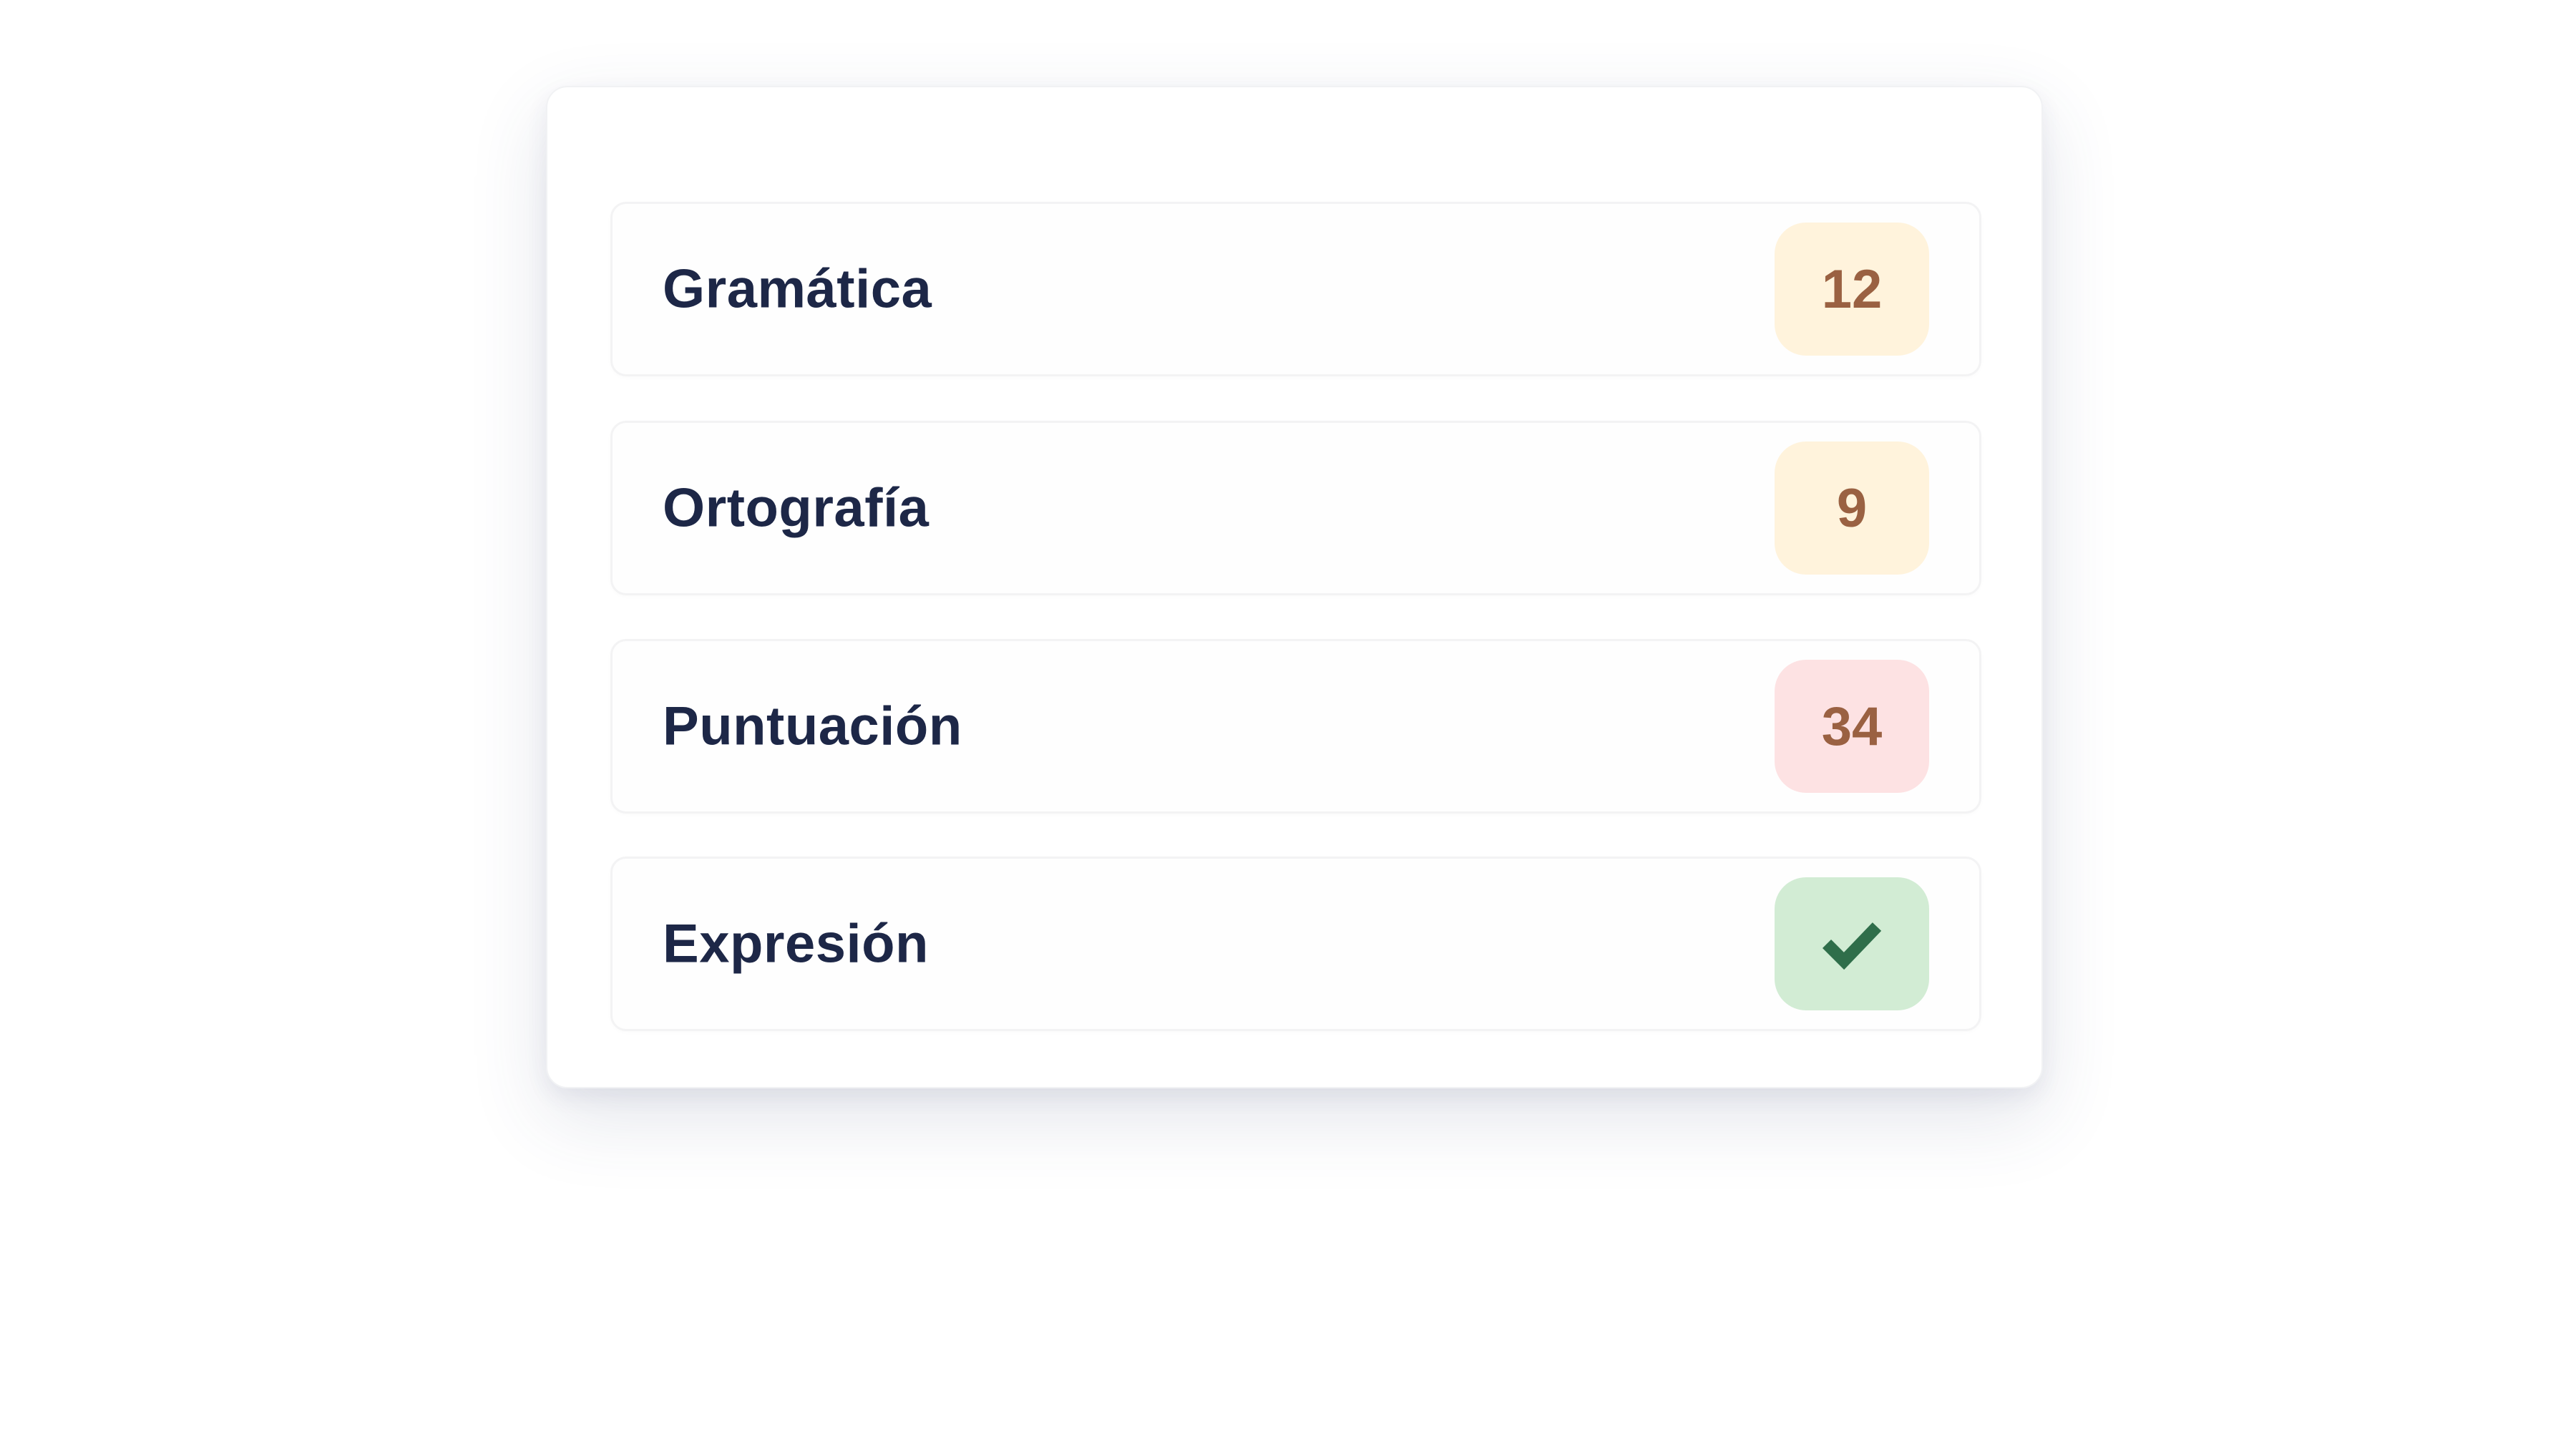  I want to click on category-label: Puntuación, so click(812, 726).